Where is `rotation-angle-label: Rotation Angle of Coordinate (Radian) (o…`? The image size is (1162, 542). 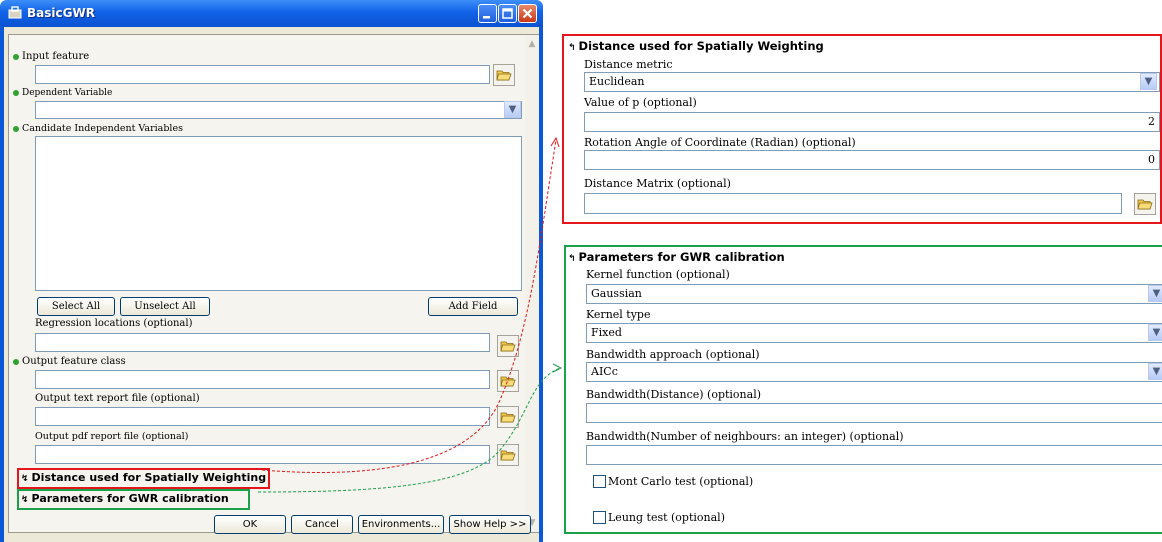 rotation-angle-label: Rotation Angle of Coordinate (Radian) (o… is located at coordinates (720, 142).